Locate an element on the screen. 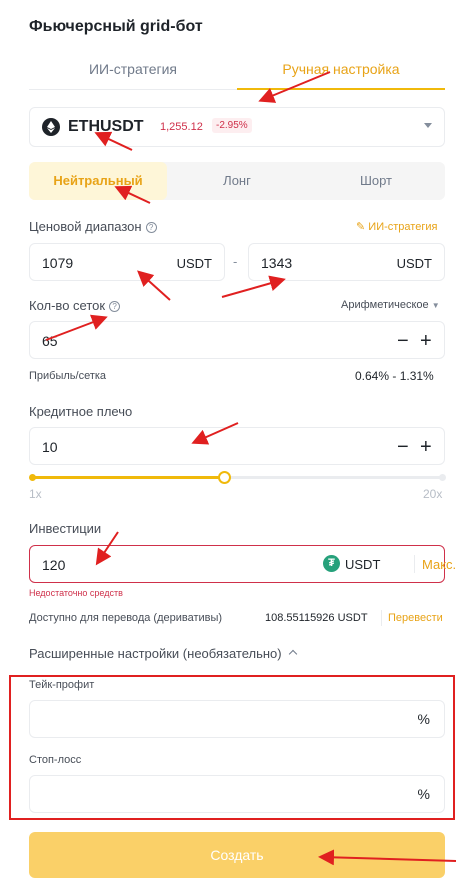 The image size is (475, 890). price-high-unit: USDT is located at coordinates (414, 263).